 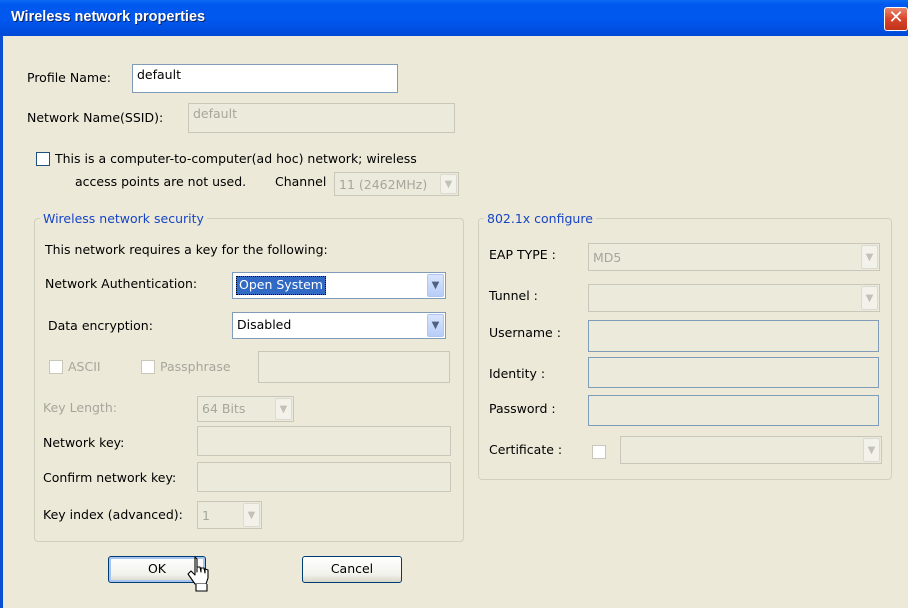 I want to click on key-length-select: 64 Bits ▼, so click(x=245, y=409).